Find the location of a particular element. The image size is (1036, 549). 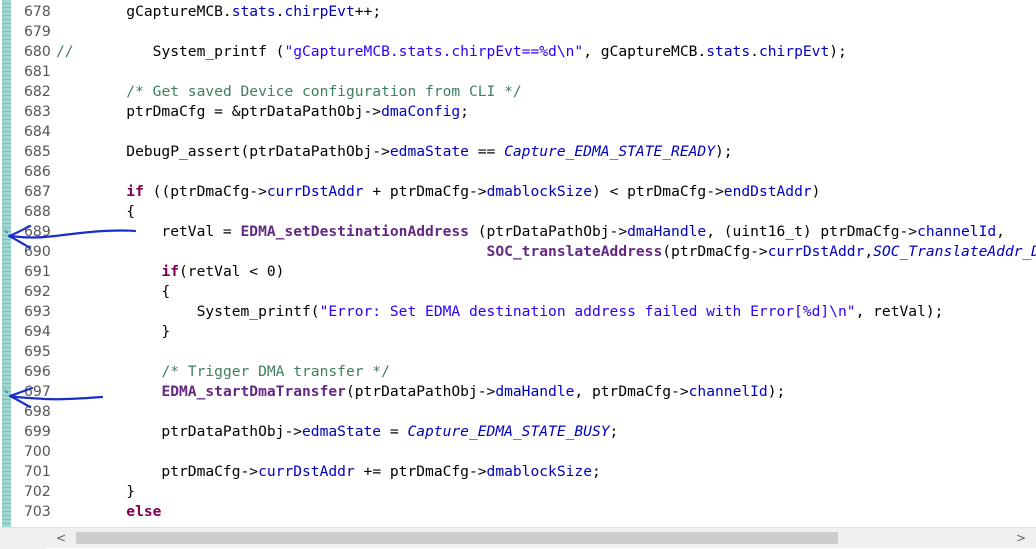

code-token-plain: + ptrDmaCfg-> is located at coordinates (425, 191).